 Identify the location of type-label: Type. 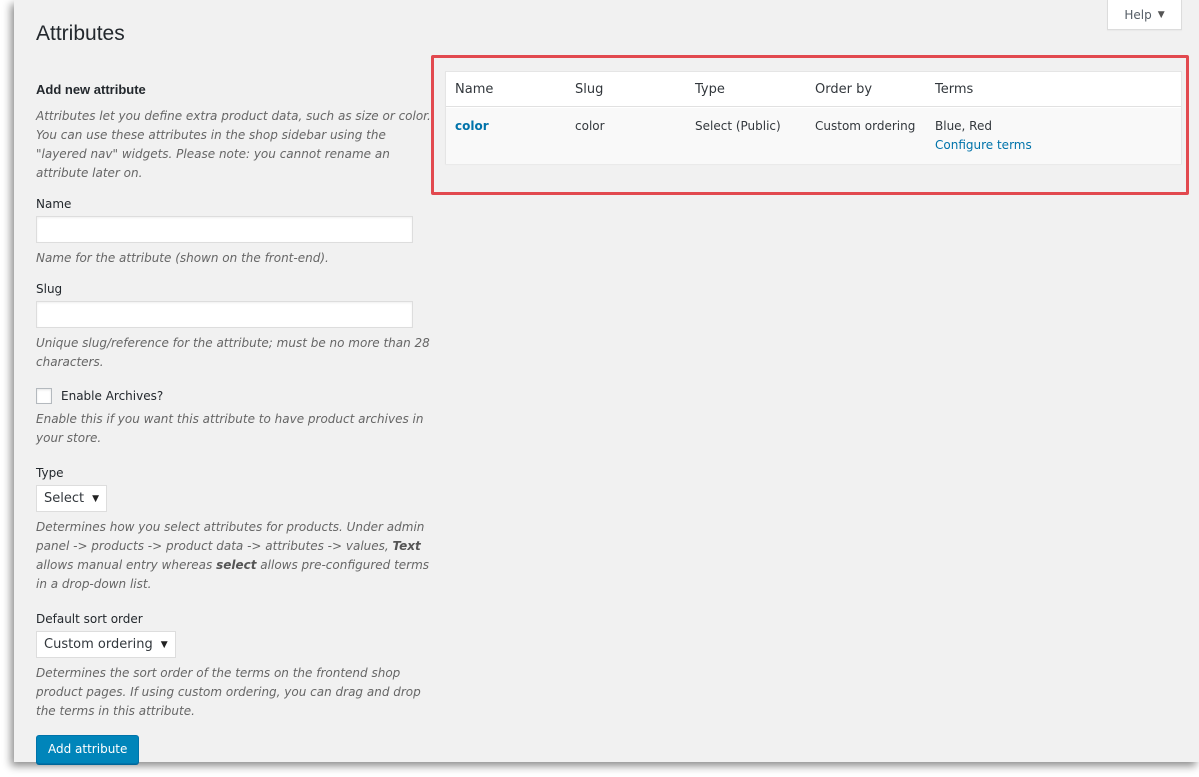
(50, 473).